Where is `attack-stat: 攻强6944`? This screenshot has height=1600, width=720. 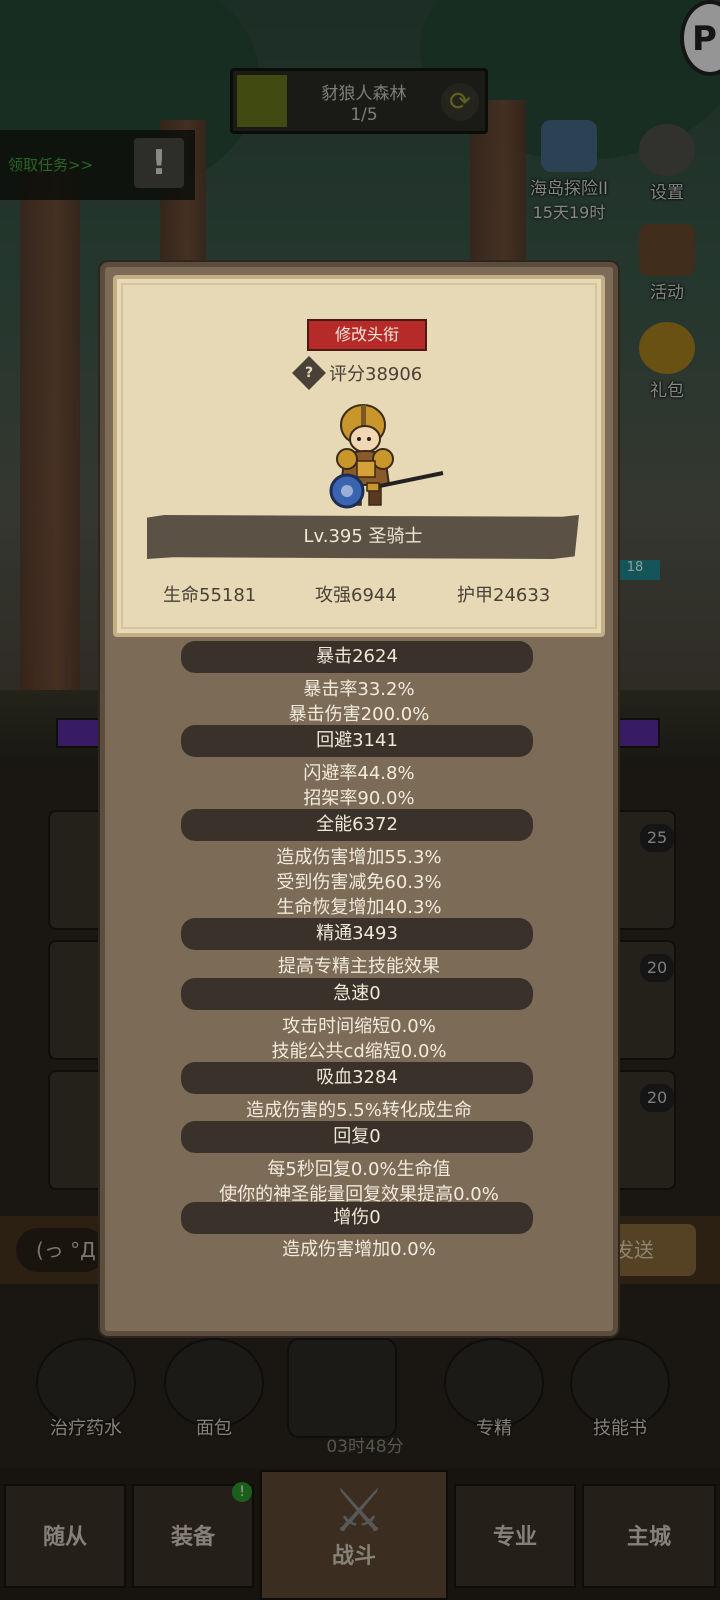
attack-stat: 攻强6944 is located at coordinates (356, 595).